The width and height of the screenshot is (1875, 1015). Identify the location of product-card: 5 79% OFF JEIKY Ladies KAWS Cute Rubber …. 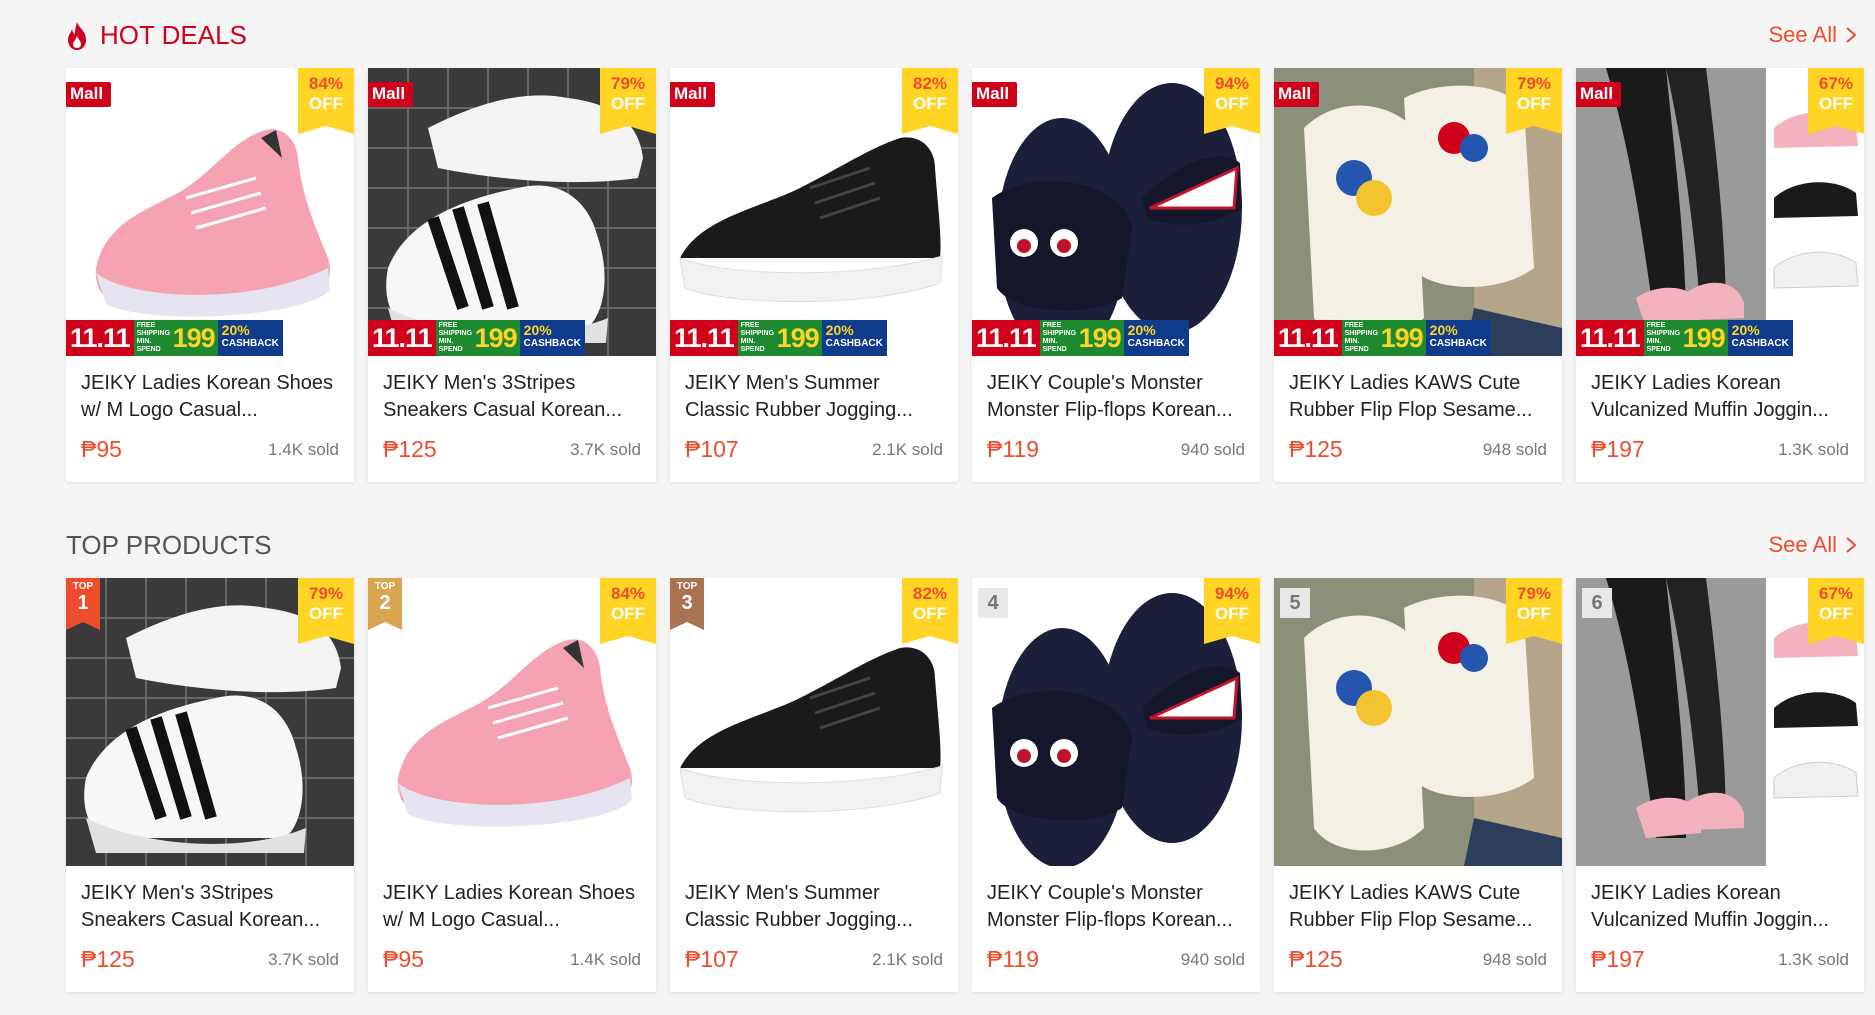
(1418, 785).